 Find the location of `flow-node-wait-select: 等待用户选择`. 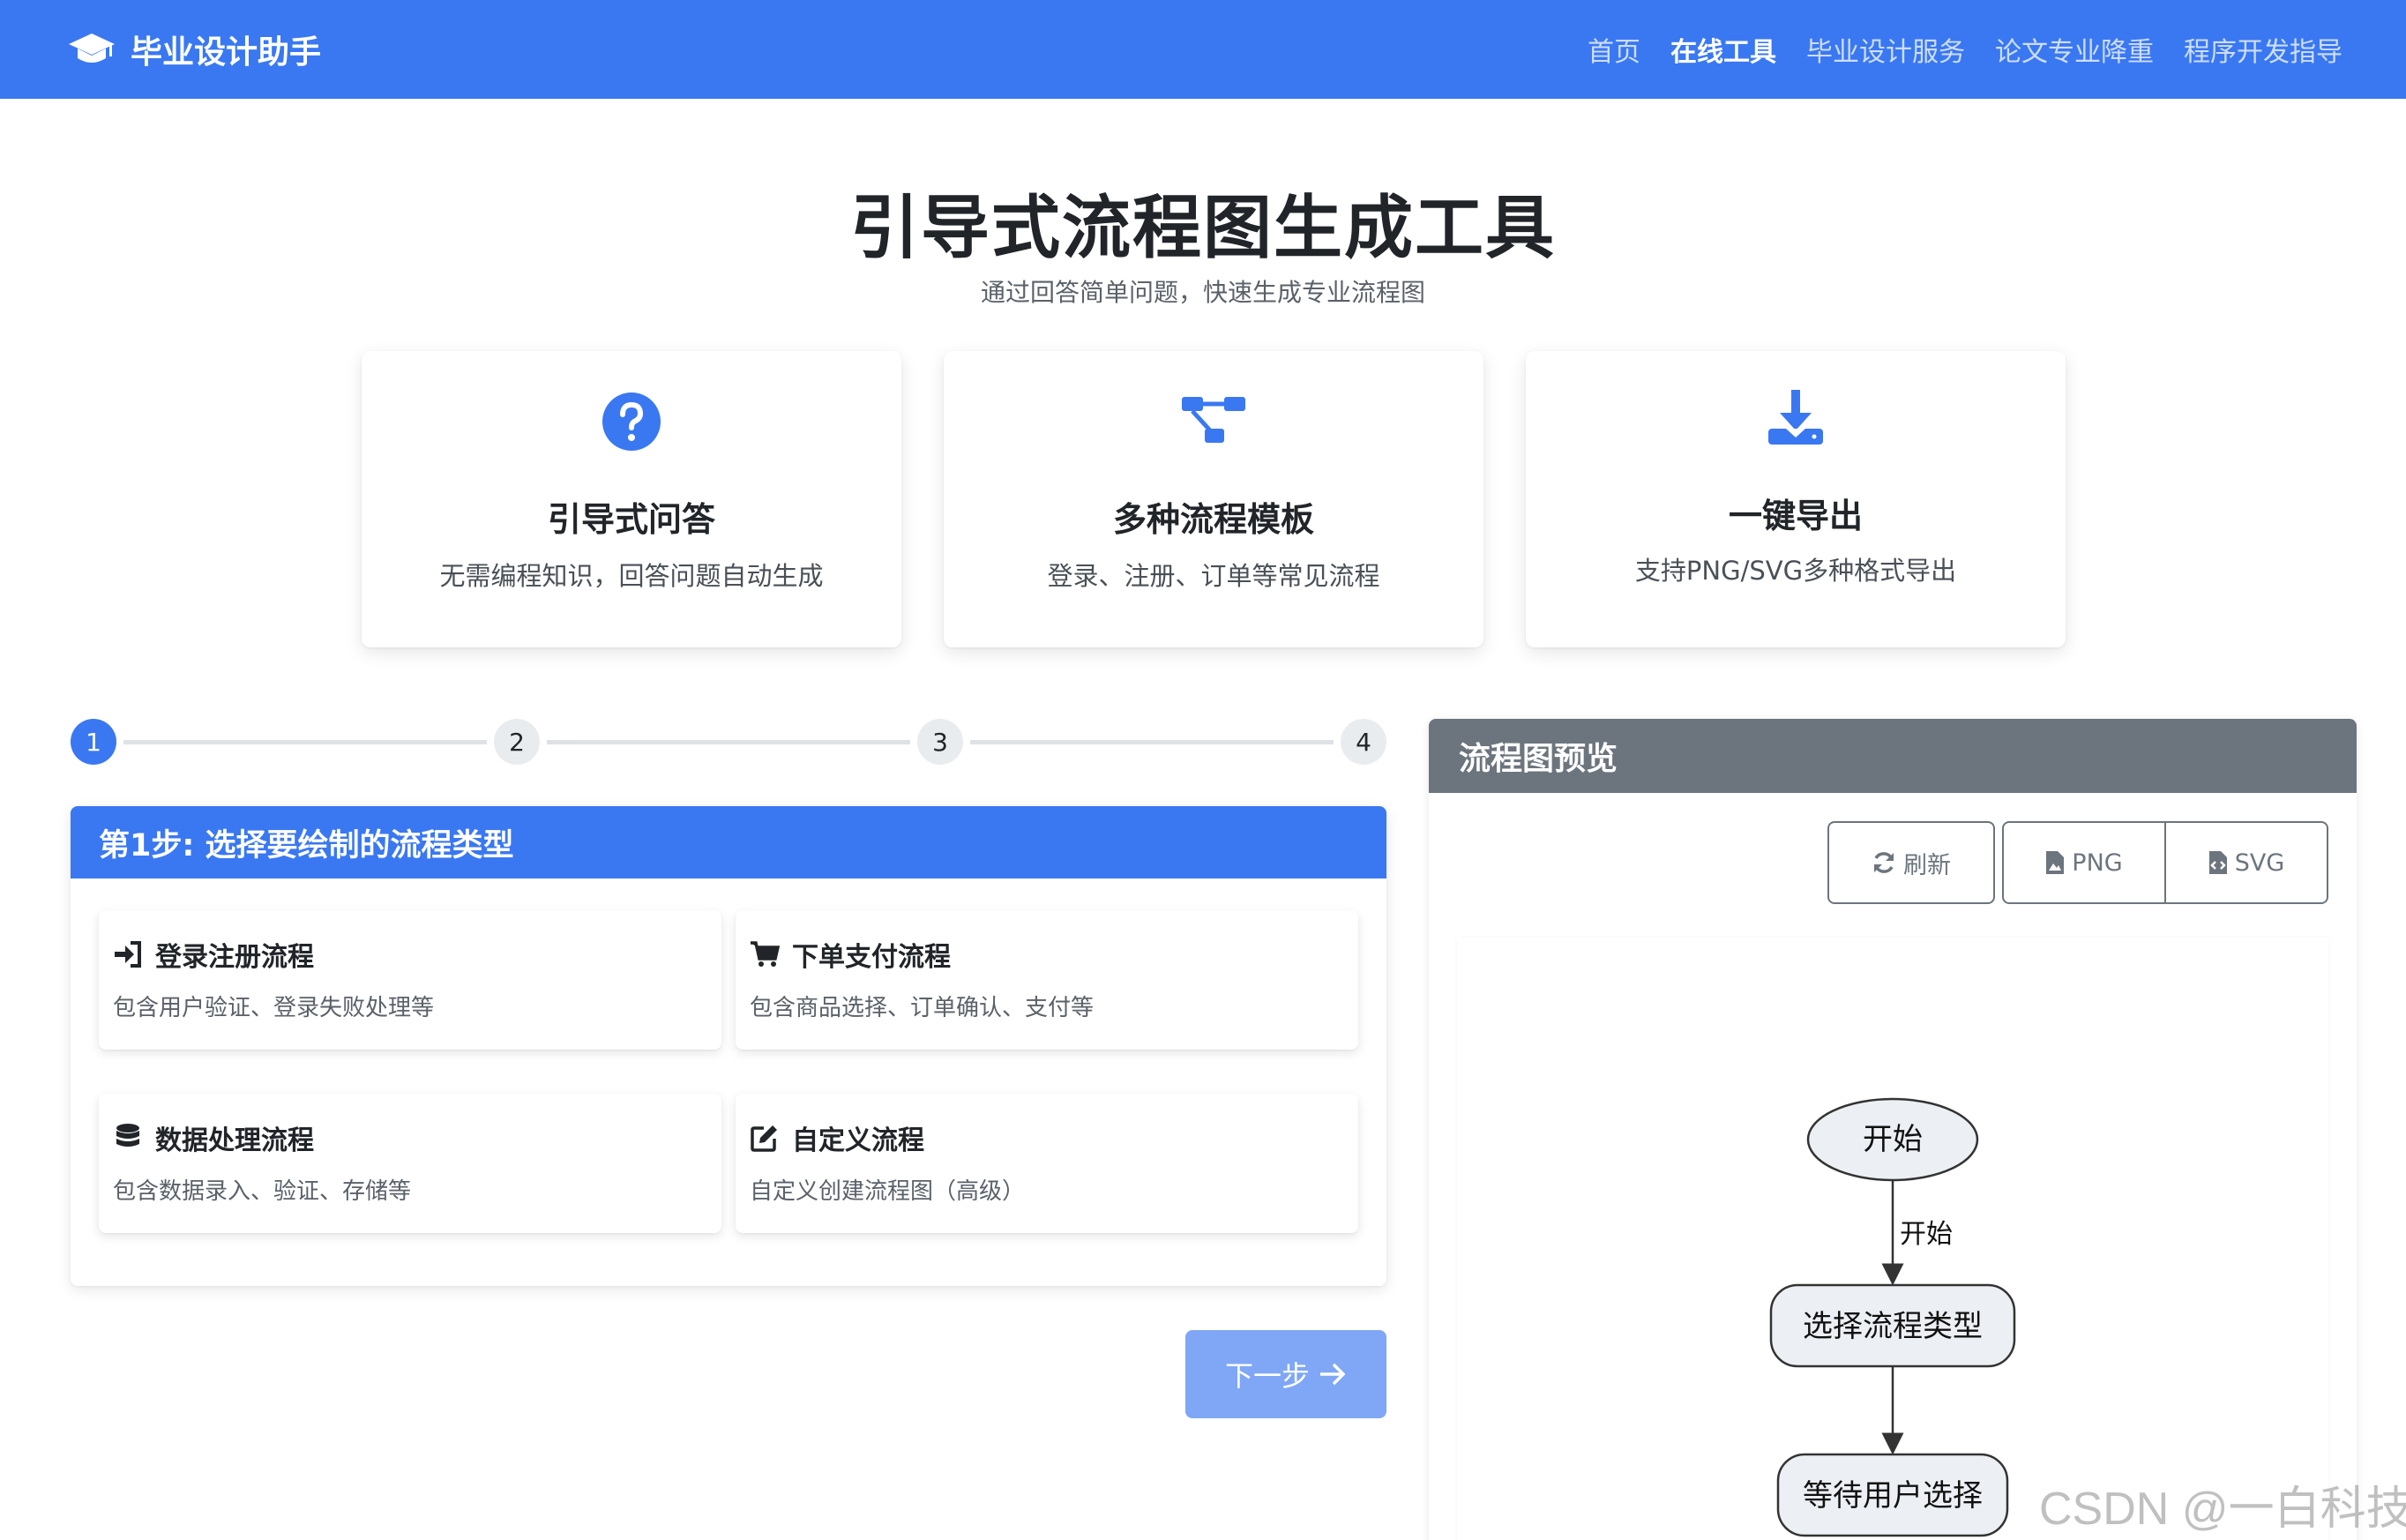

flow-node-wait-select: 等待用户选择 is located at coordinates (1892, 1495).